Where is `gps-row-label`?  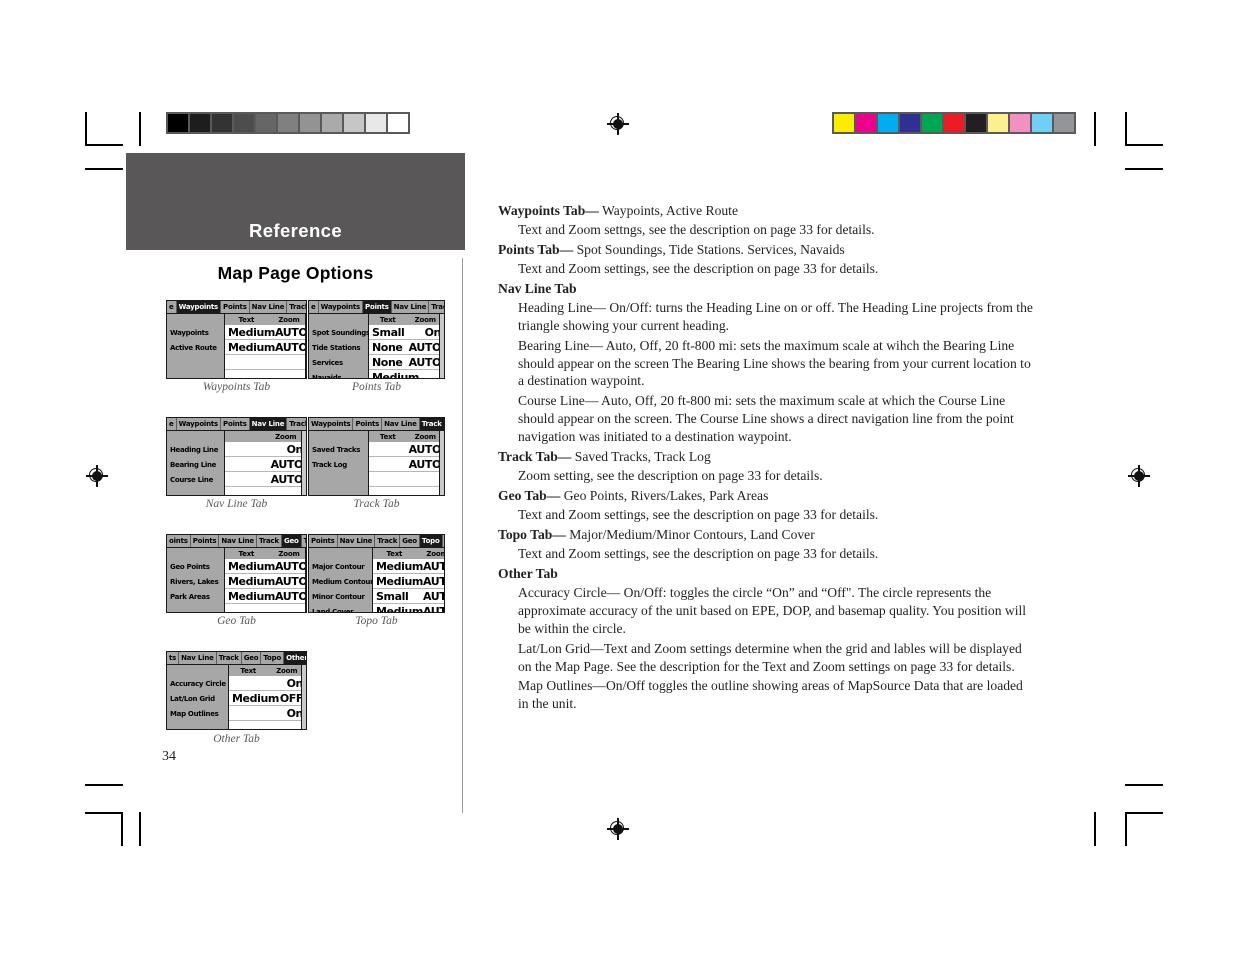
gps-row-label is located at coordinates (195, 362).